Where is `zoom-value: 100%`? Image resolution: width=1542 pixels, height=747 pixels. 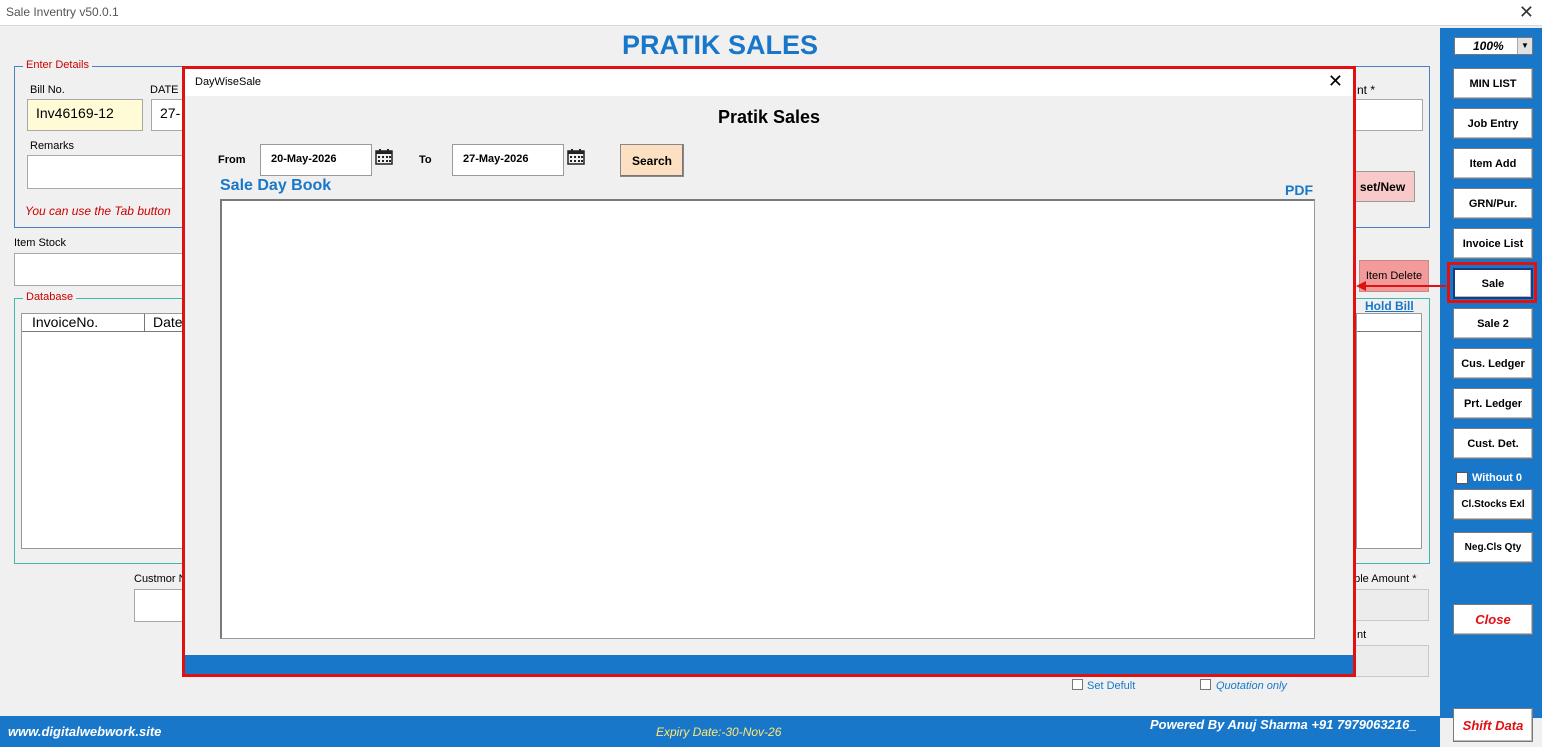
zoom-value: 100% is located at coordinates (1488, 46).